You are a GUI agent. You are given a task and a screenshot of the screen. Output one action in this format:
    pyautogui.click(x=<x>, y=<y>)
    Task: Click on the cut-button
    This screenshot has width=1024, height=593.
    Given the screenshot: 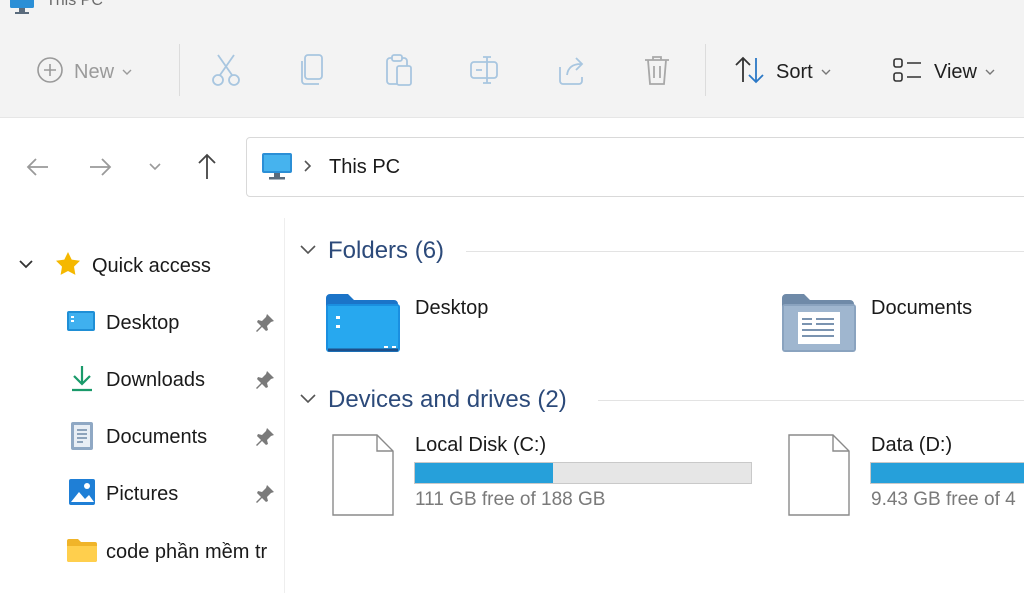 What is the action you would take?
    pyautogui.click(x=226, y=72)
    